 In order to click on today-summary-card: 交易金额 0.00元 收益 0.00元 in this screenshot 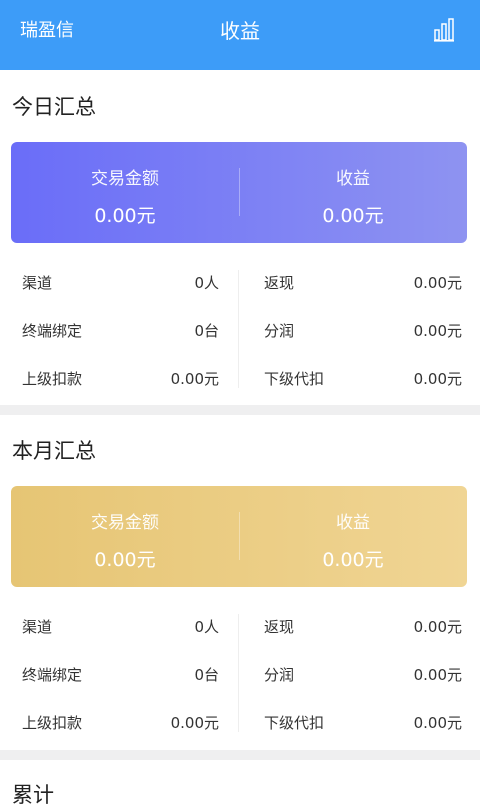, I will do `click(239, 192)`.